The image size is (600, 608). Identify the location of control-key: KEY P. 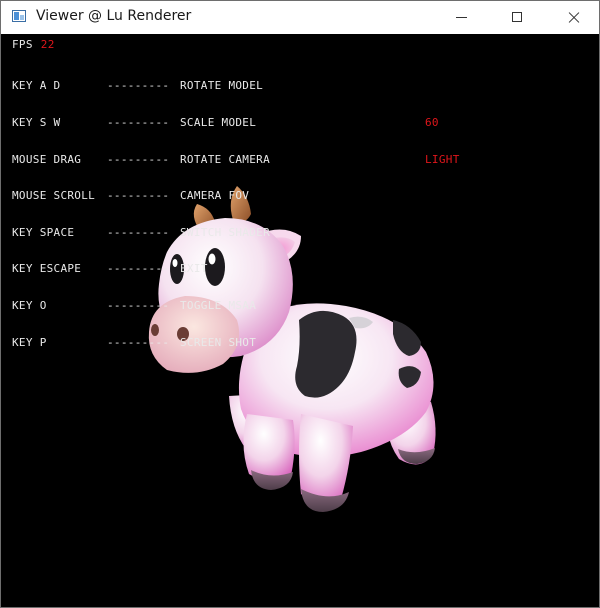
(29, 342).